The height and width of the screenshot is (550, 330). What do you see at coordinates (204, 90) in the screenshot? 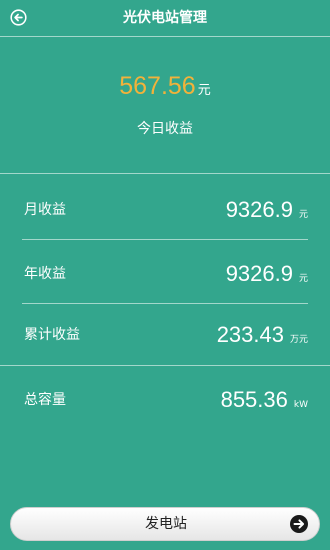
I see `today-unit: 元` at bounding box center [204, 90].